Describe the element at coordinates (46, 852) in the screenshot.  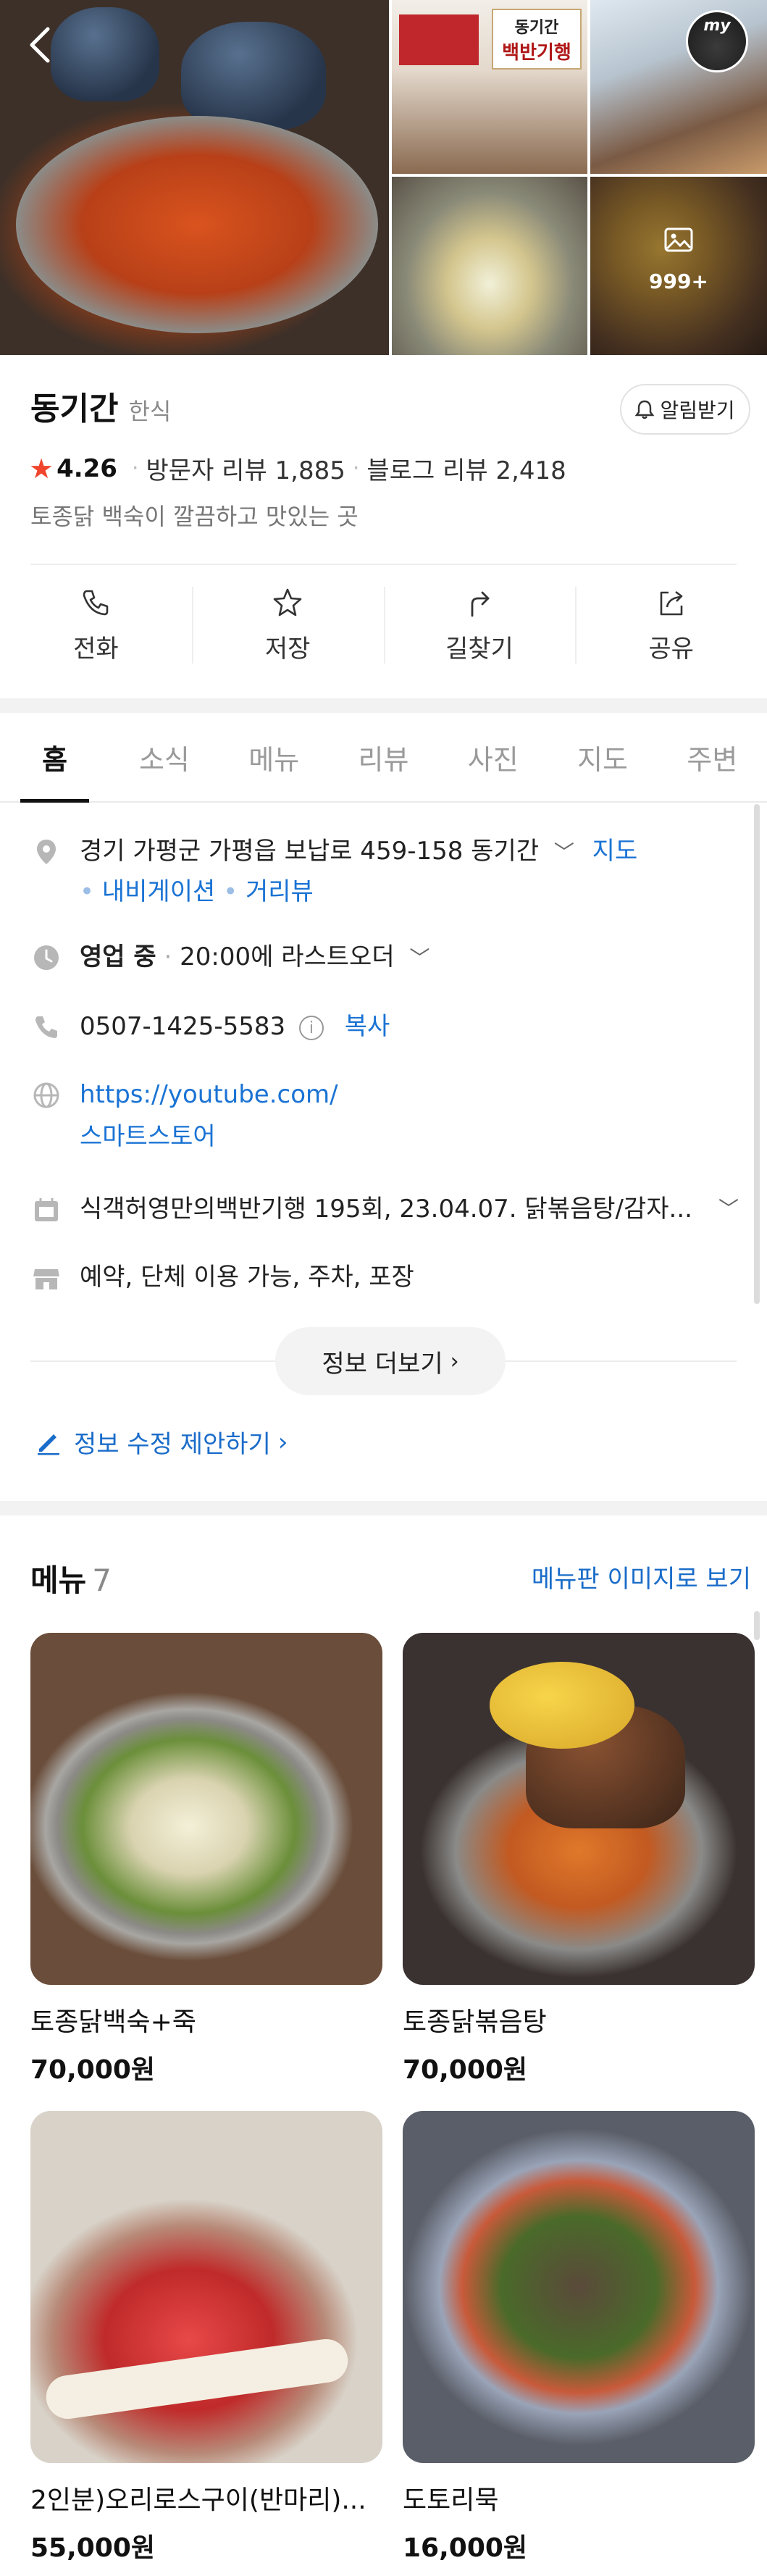
I see `location-pin-icon` at that location.